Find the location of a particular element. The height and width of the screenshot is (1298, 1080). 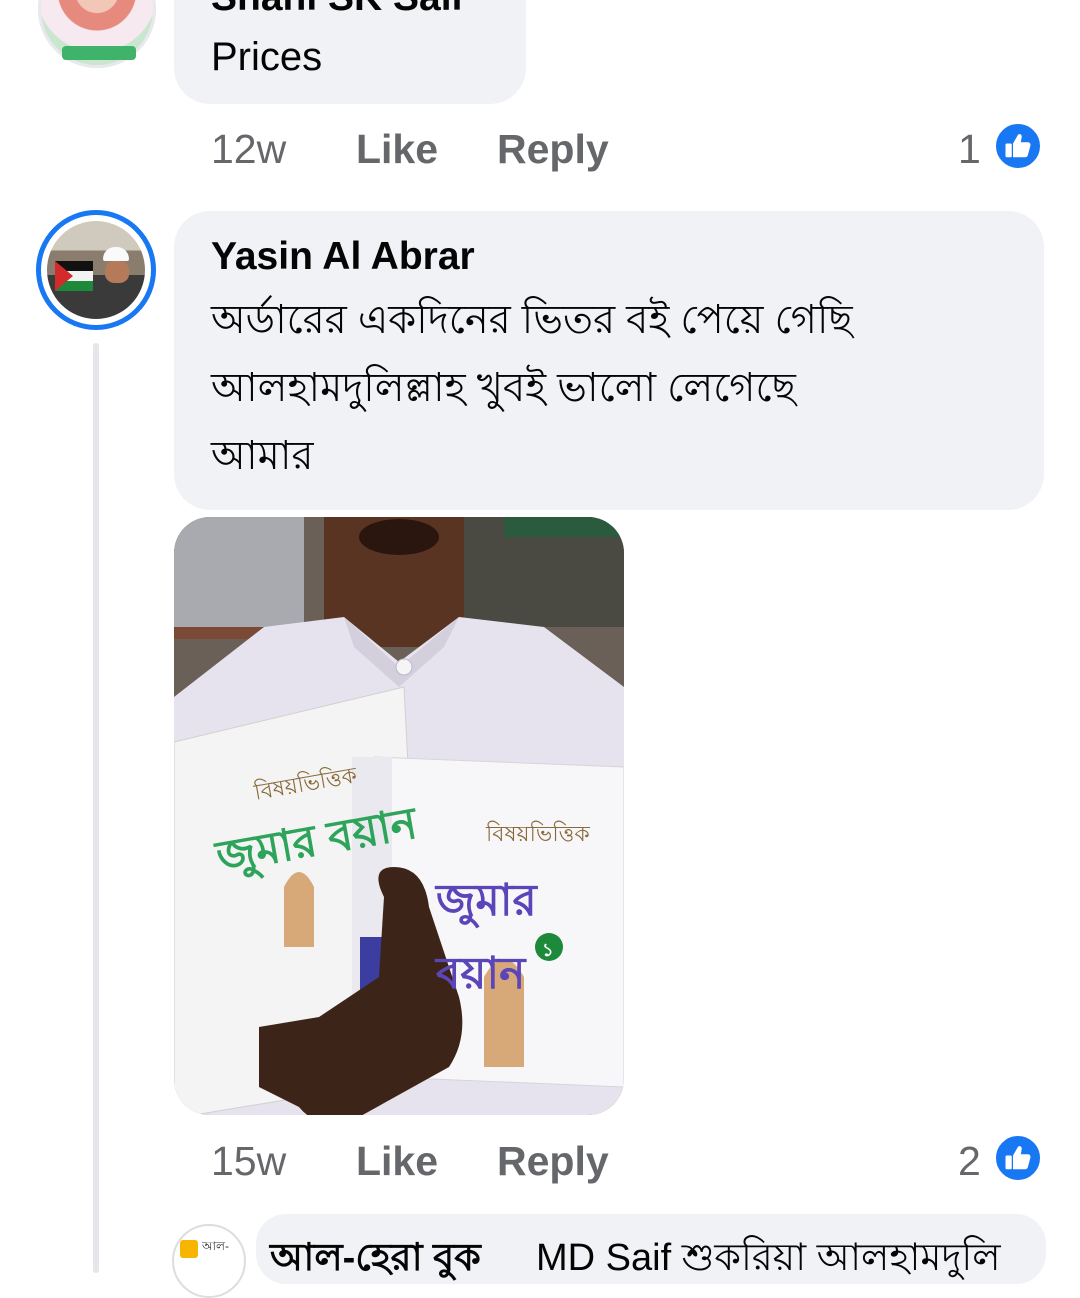

comment-time: 12w is located at coordinates (248, 149).